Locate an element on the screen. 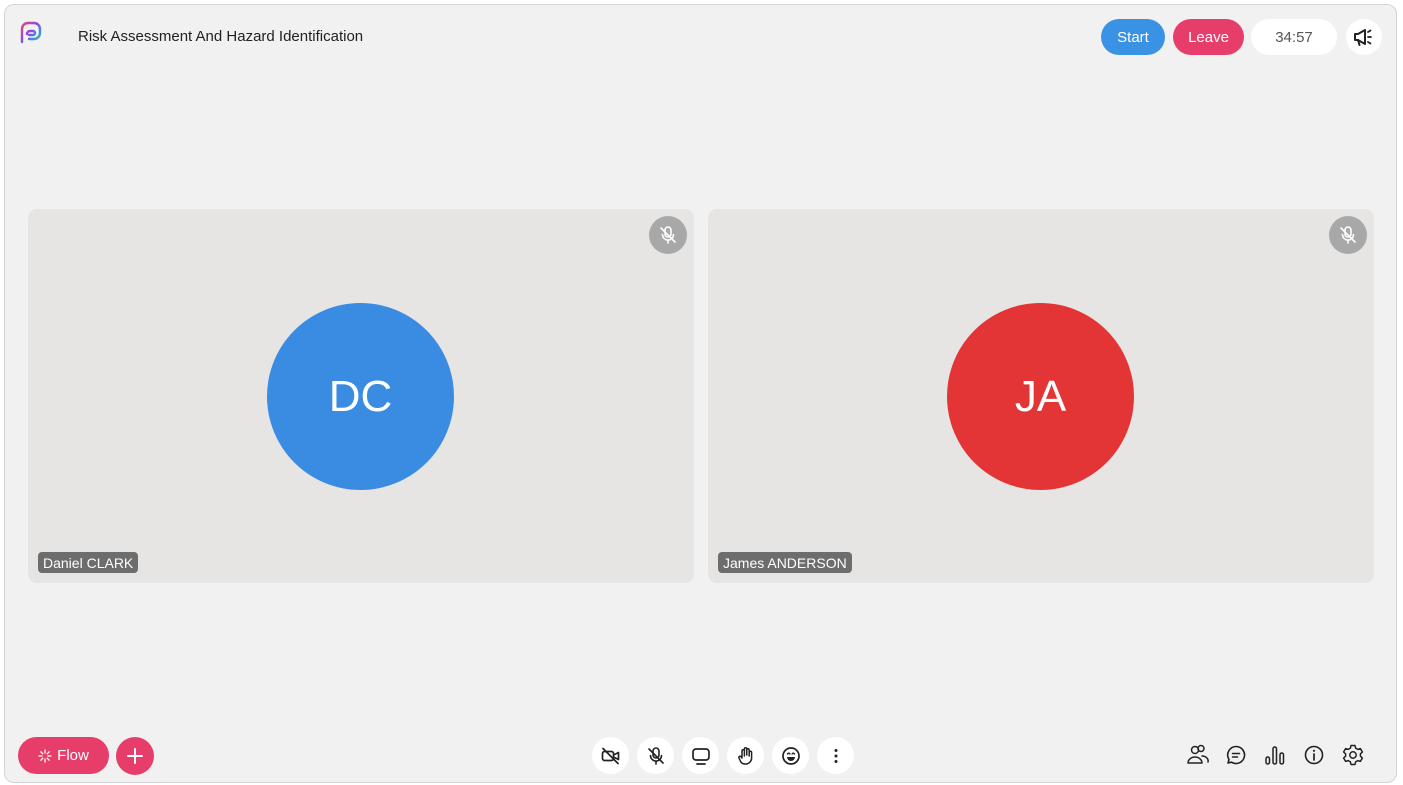 The image size is (1403, 785). screen-share-icon is located at coordinates (701, 756).